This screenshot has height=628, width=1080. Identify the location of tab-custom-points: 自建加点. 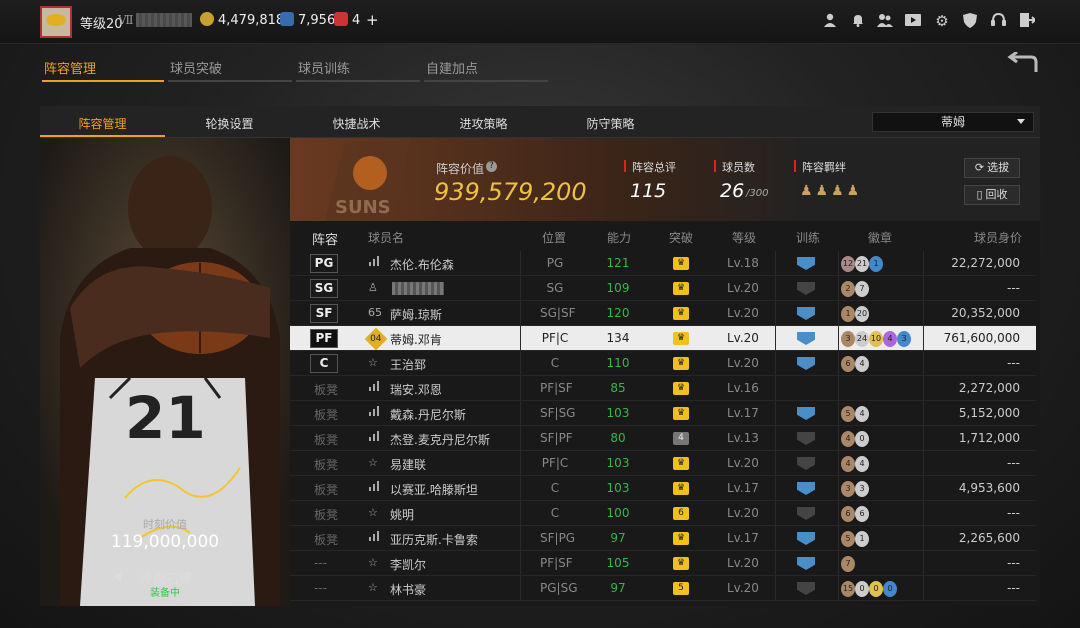
(486, 70).